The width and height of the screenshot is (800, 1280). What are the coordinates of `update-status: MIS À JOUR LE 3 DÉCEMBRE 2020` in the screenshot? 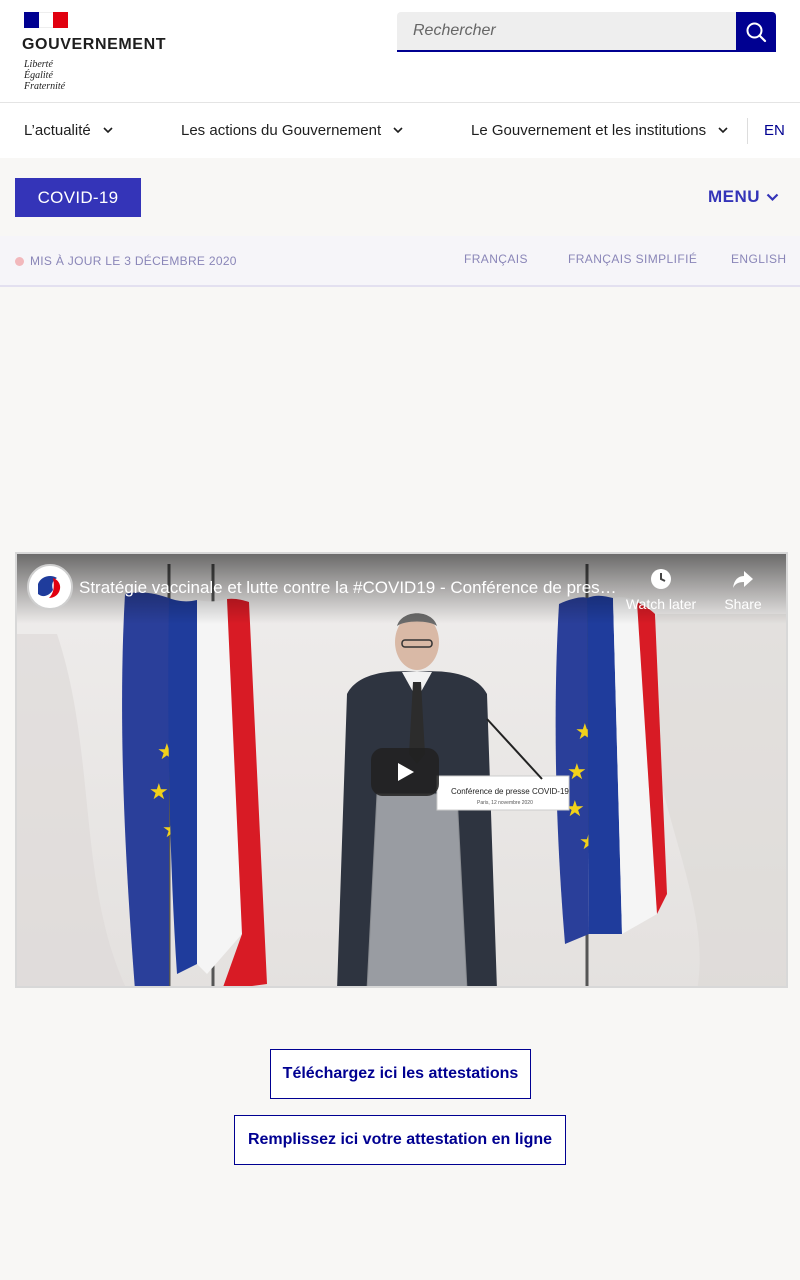 It's located at (126, 261).